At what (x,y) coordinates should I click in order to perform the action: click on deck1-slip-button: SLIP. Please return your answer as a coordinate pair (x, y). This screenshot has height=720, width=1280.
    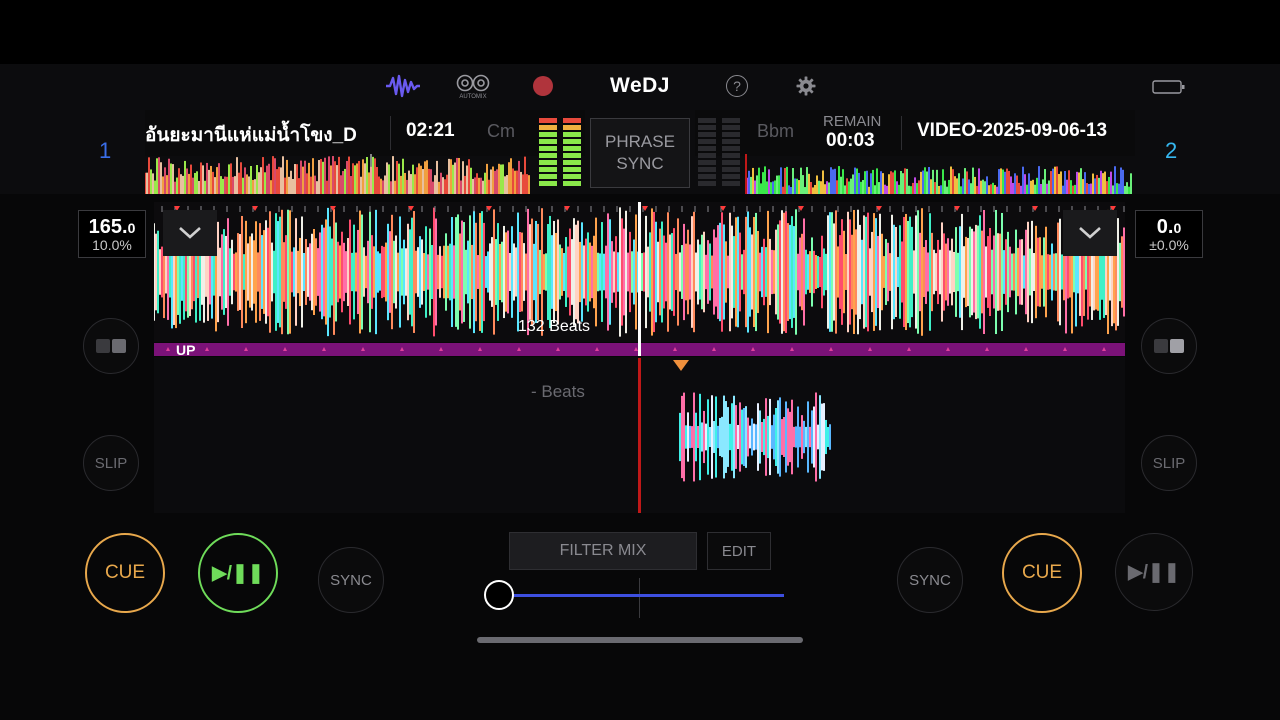
    Looking at the image, I should click on (111, 463).